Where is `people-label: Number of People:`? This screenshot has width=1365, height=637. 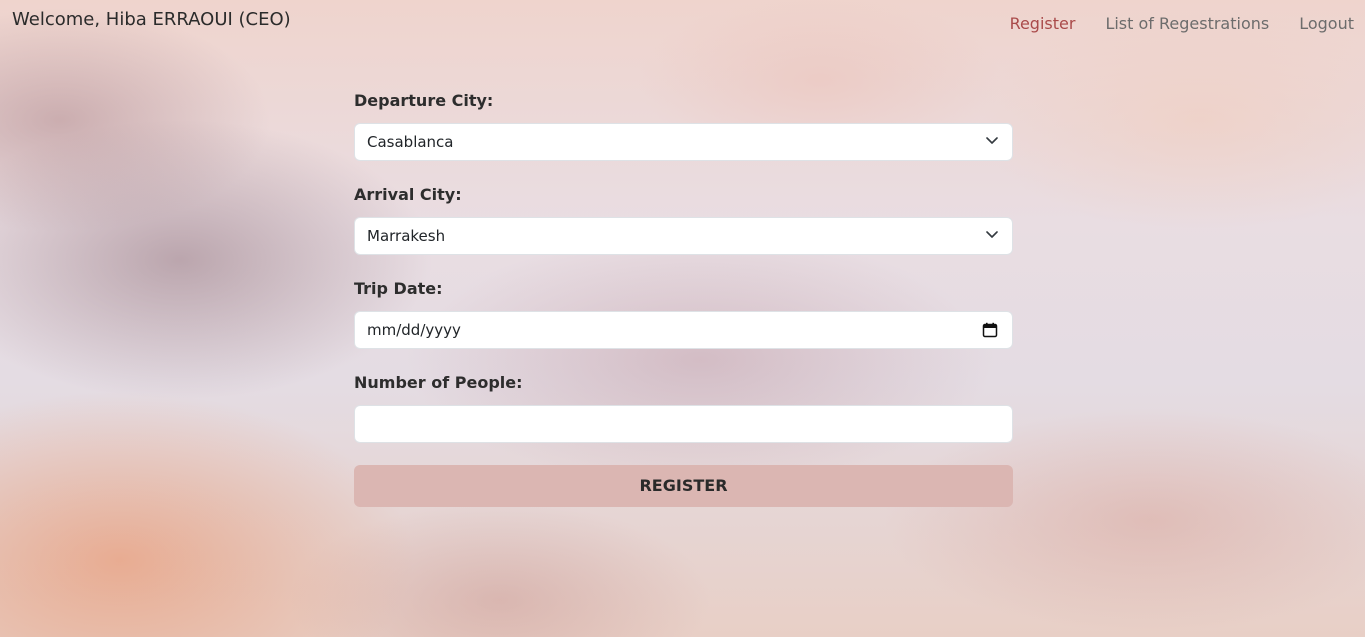 people-label: Number of People: is located at coordinates (438, 382).